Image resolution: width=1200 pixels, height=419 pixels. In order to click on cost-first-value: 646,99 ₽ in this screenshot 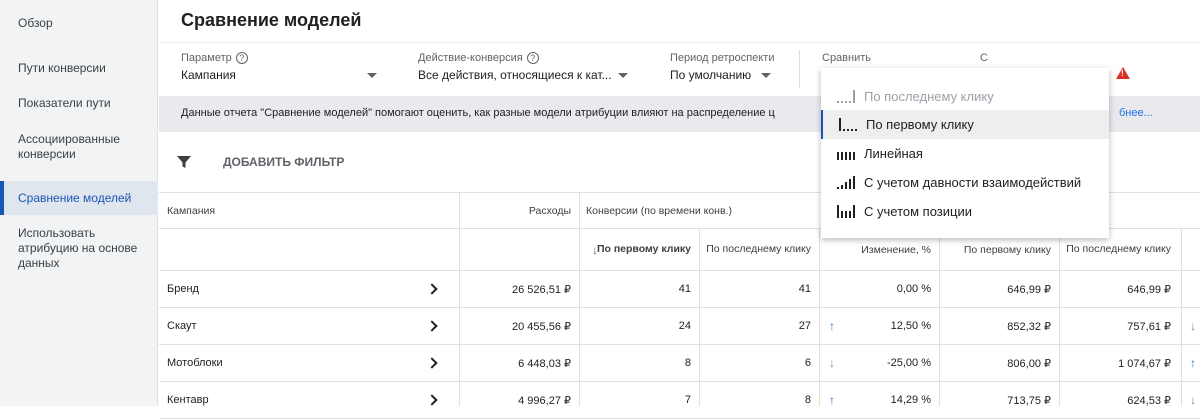, I will do `click(1029, 289)`.